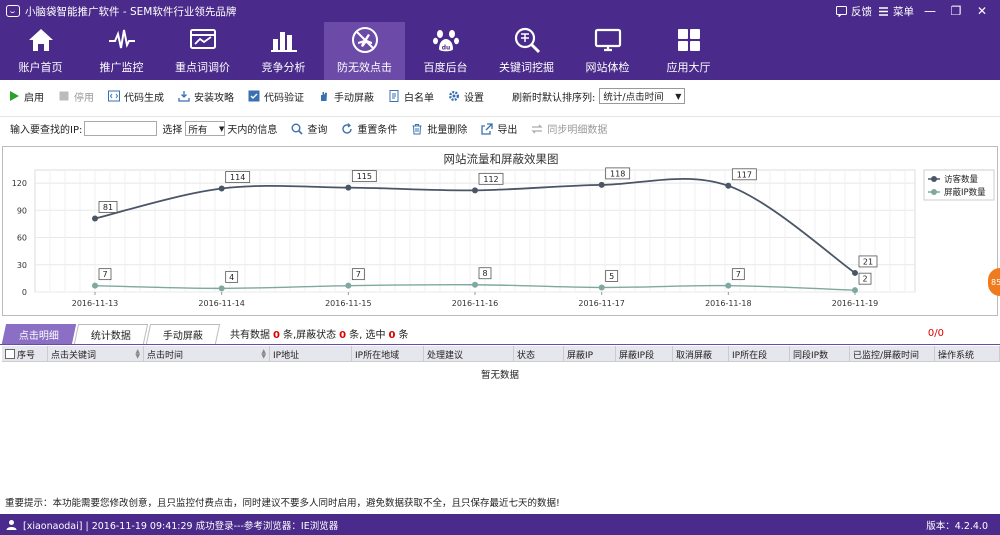 This screenshot has height=535, width=1000. I want to click on nav-item-competition: 竞争分析, so click(283, 51).